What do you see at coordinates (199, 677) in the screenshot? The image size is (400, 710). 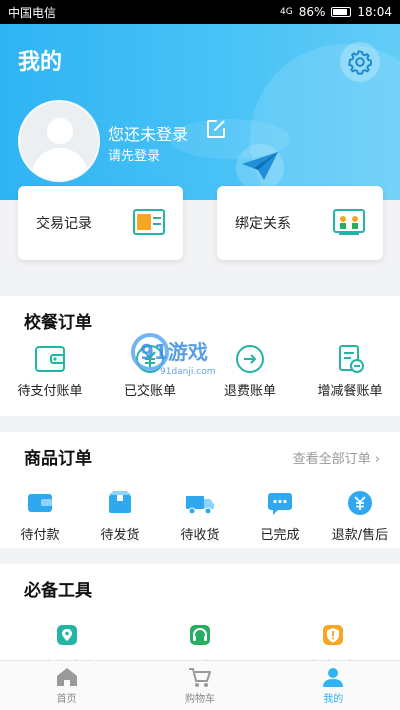 I see `cart-icon` at bounding box center [199, 677].